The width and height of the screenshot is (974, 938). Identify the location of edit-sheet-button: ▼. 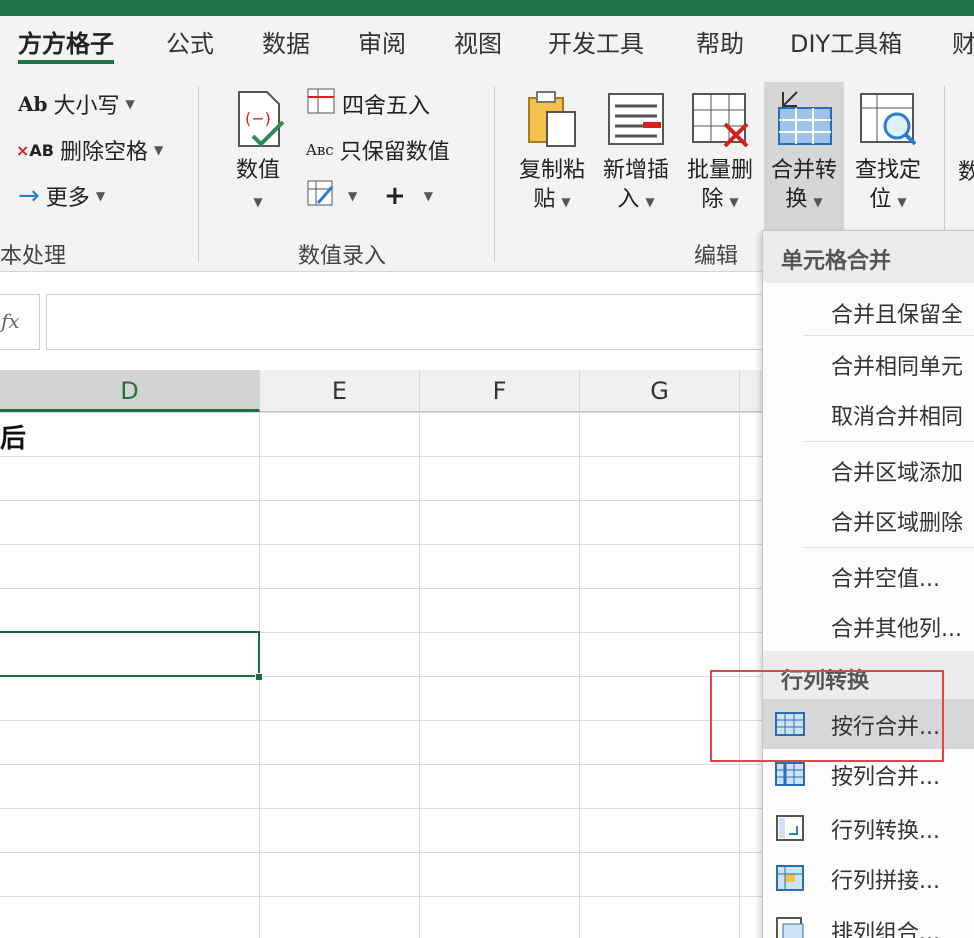
(331, 196).